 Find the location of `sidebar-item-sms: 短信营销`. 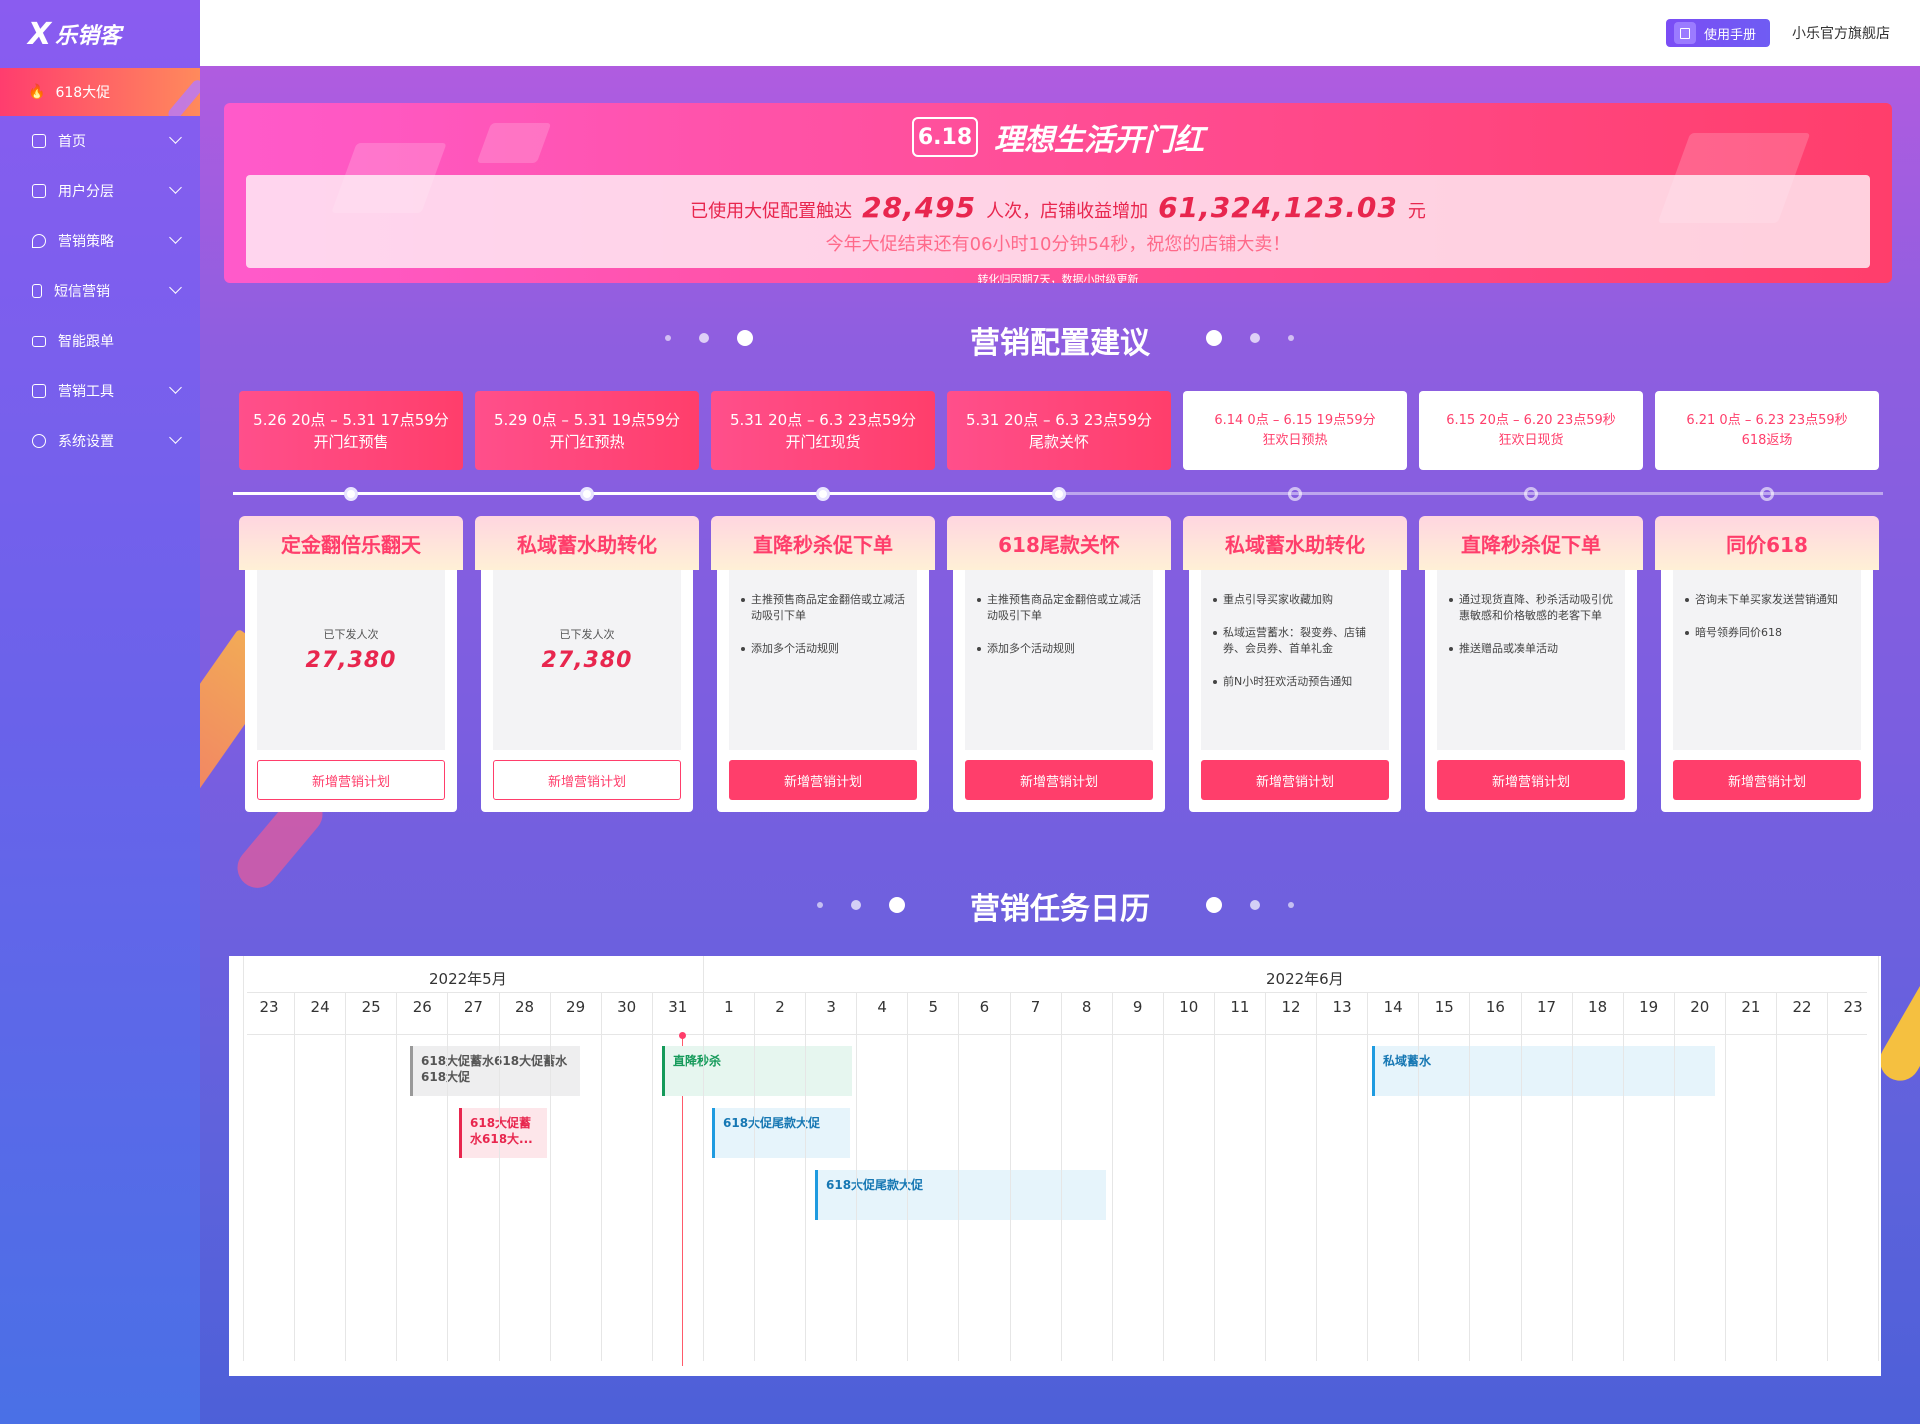

sidebar-item-sms: 短信营销 is located at coordinates (100, 291).